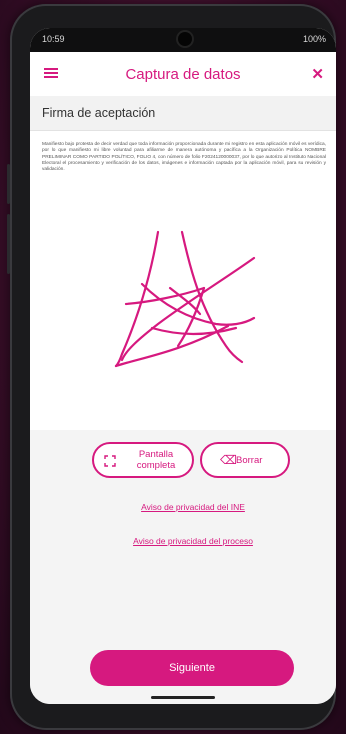  I want to click on eraser-icon: ⌫, so click(228, 460).